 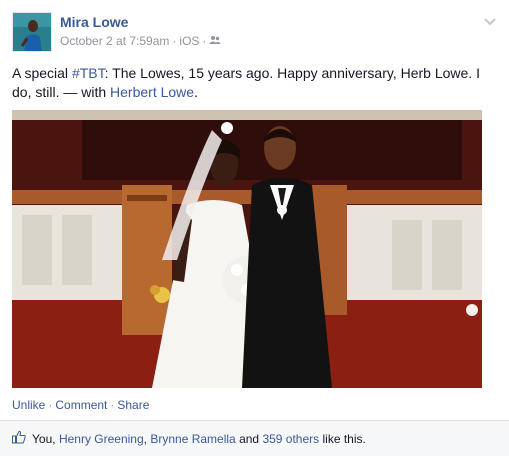 I want to click on others-link: 359 others, so click(x=290, y=439).